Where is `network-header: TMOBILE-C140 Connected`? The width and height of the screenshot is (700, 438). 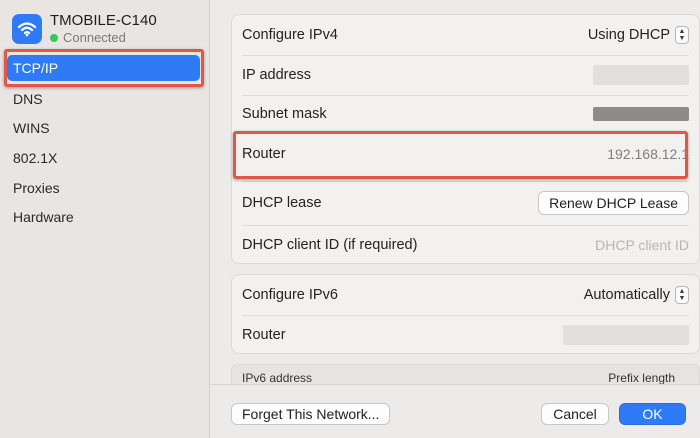 network-header: TMOBILE-C140 Connected is located at coordinates (84, 29).